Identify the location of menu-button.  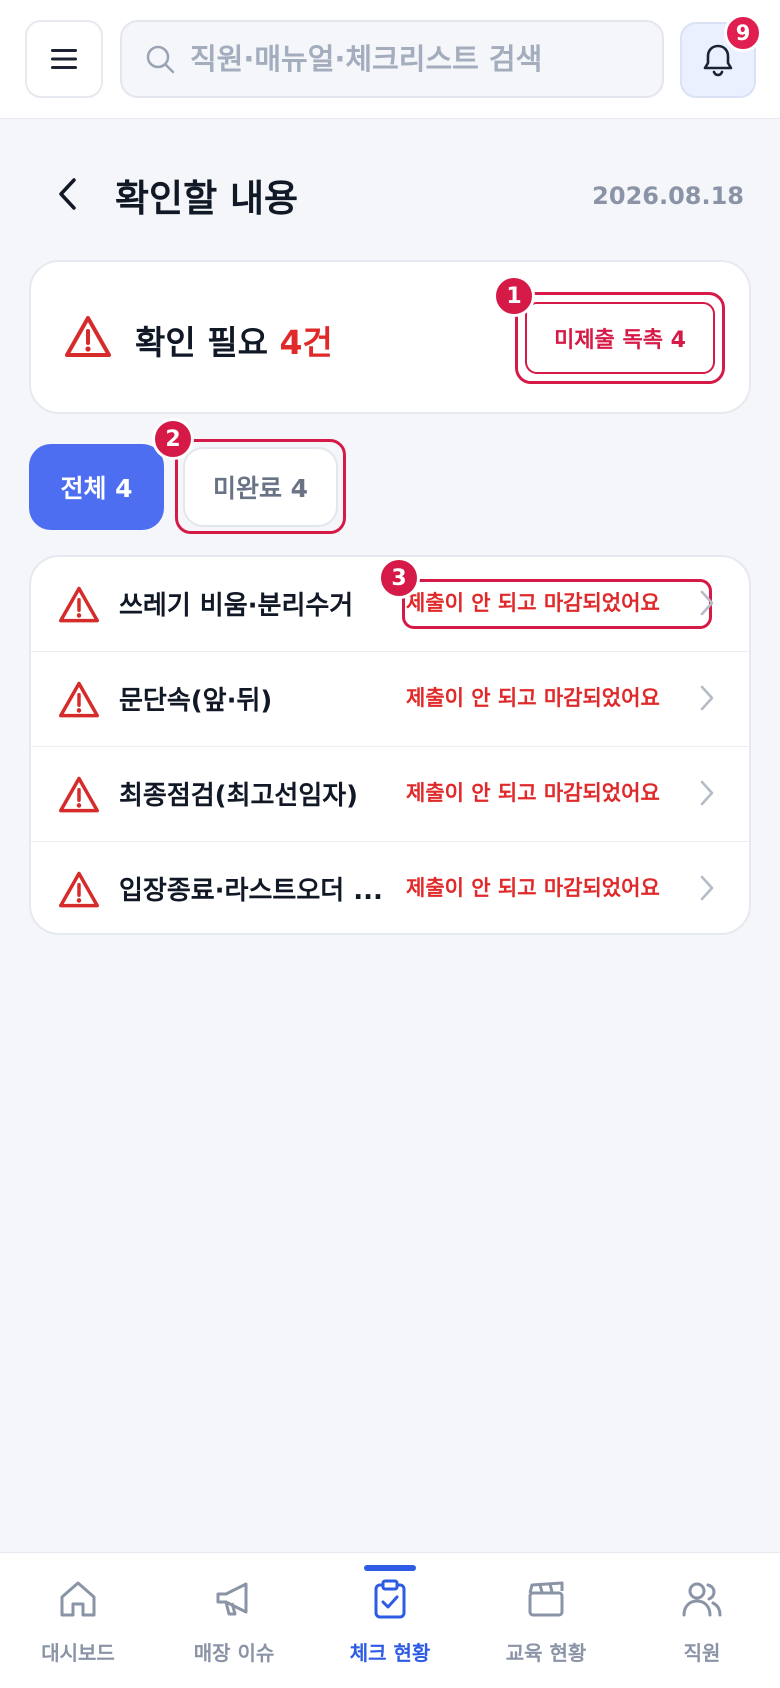
(64, 59).